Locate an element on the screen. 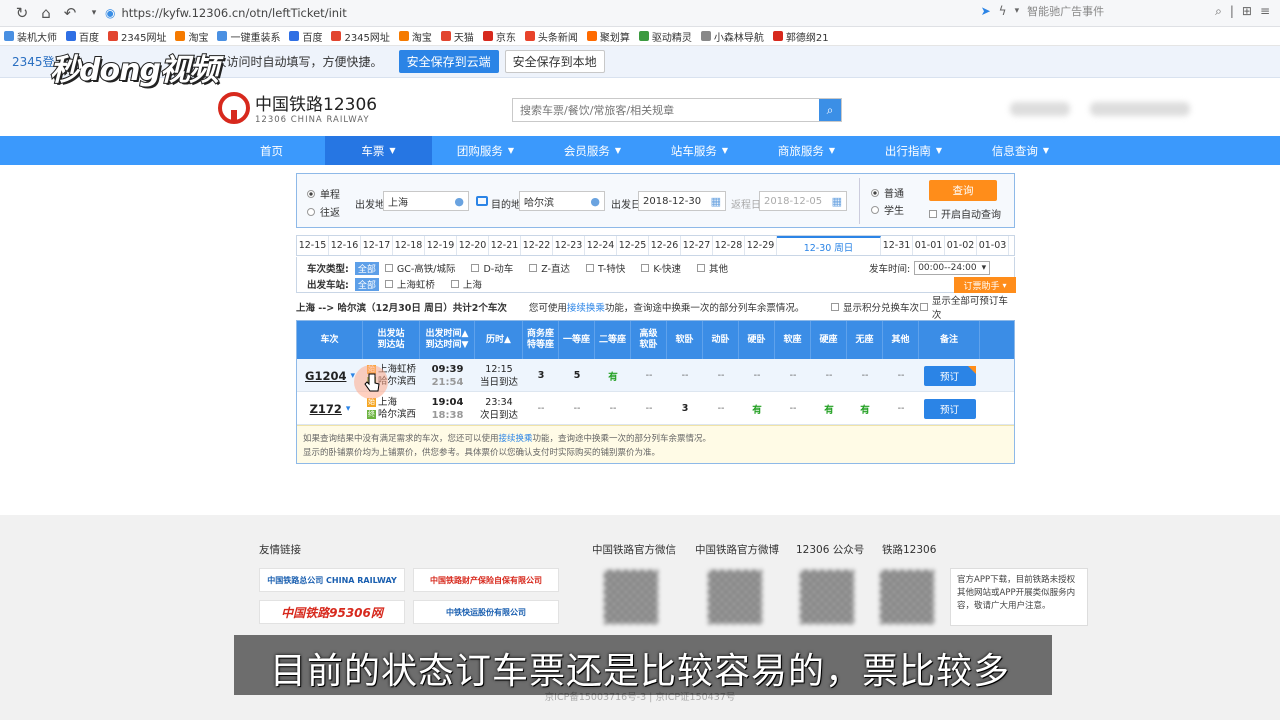 Image resolution: width=1280 pixels, height=720 pixels. train-type-all-button: 全部 is located at coordinates (366, 268).